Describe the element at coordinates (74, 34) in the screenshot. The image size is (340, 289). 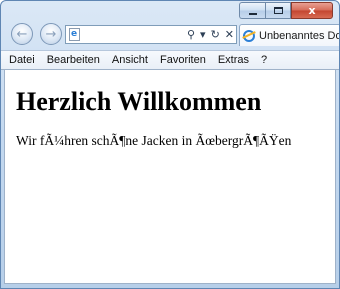
I see `ie-page-icon: e` at that location.